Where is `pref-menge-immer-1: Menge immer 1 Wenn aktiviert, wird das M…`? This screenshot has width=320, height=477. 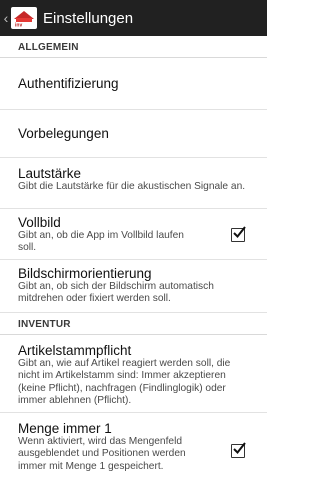 pref-menge-immer-1: Menge immer 1 Wenn aktiviert, wird das M… is located at coordinates (133, 445).